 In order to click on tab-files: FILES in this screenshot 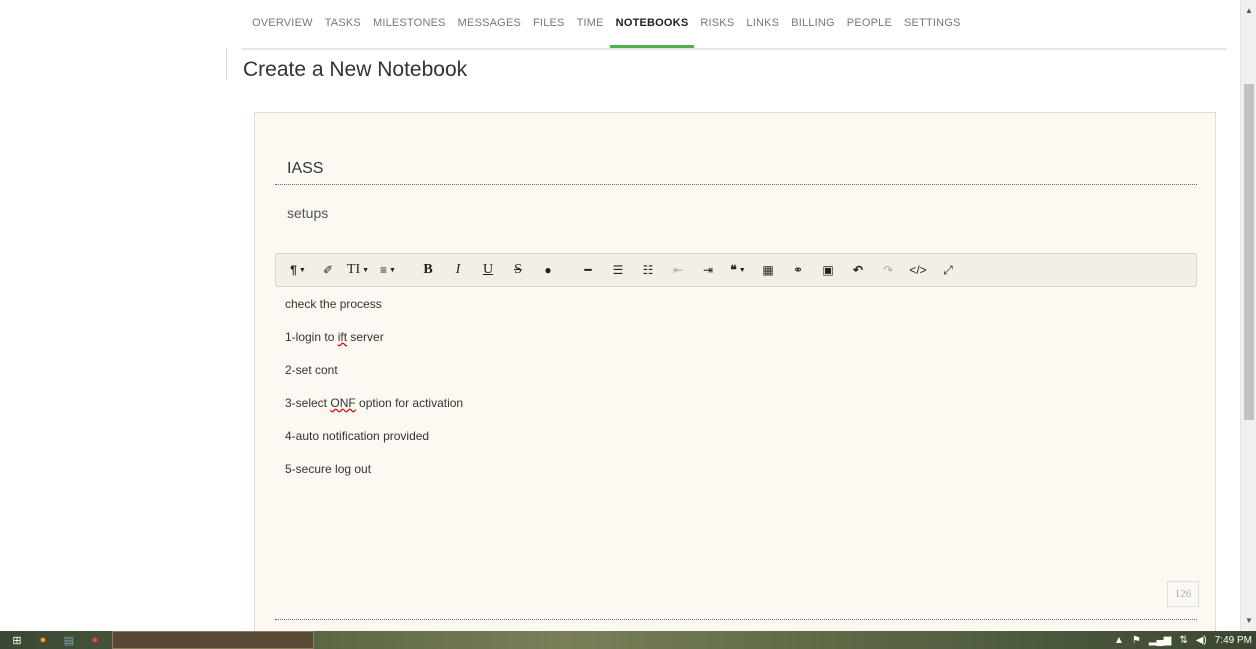, I will do `click(549, 14)`.